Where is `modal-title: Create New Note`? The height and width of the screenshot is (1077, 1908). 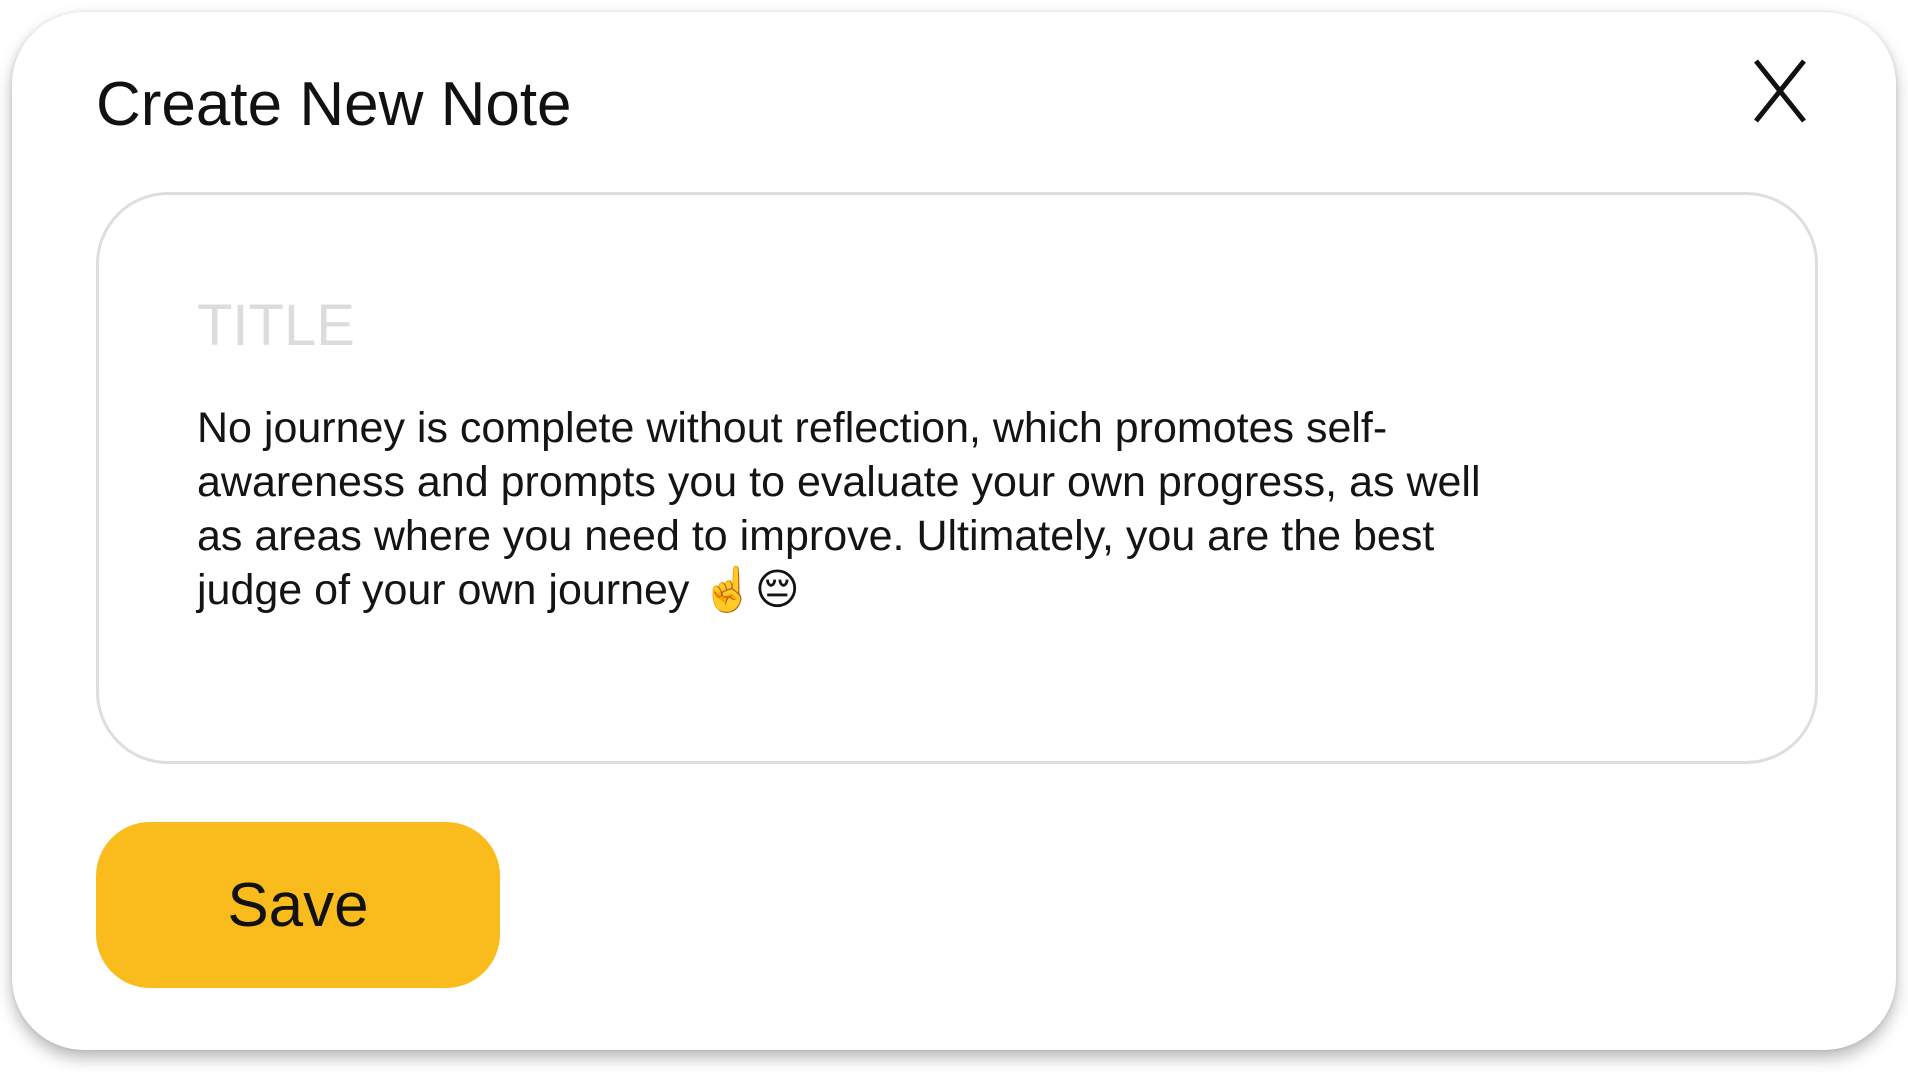
modal-title: Create New Note is located at coordinates (334, 104).